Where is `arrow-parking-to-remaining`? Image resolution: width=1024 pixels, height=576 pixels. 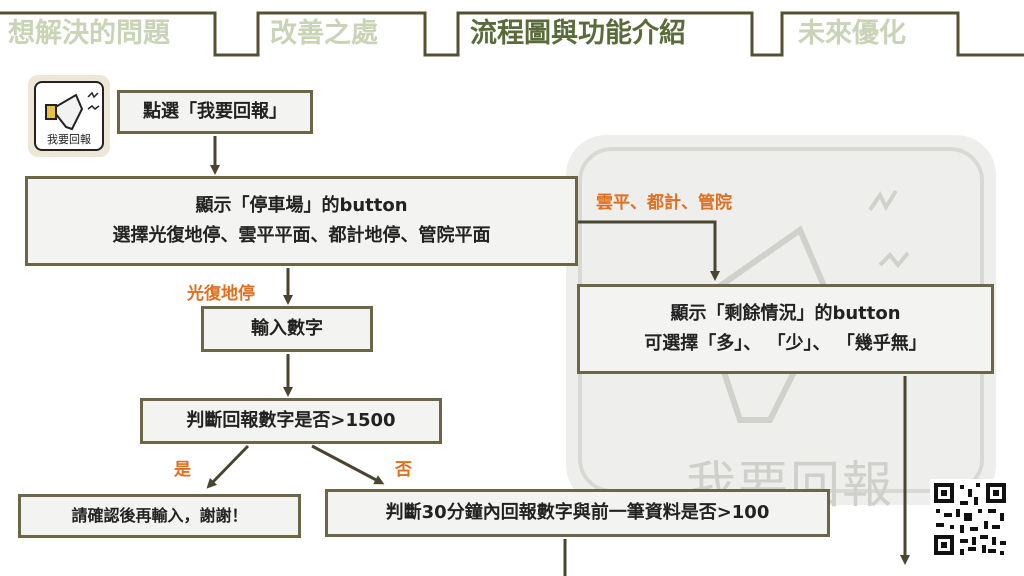 arrow-parking-to-remaining is located at coordinates (649, 250).